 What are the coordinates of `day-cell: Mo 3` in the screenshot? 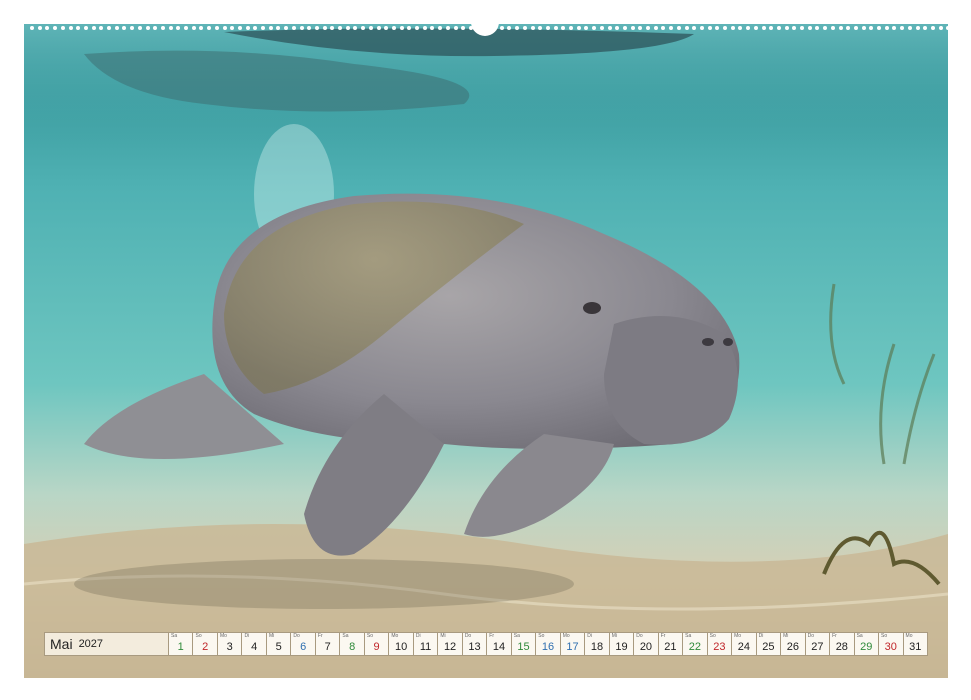 It's located at (230, 644).